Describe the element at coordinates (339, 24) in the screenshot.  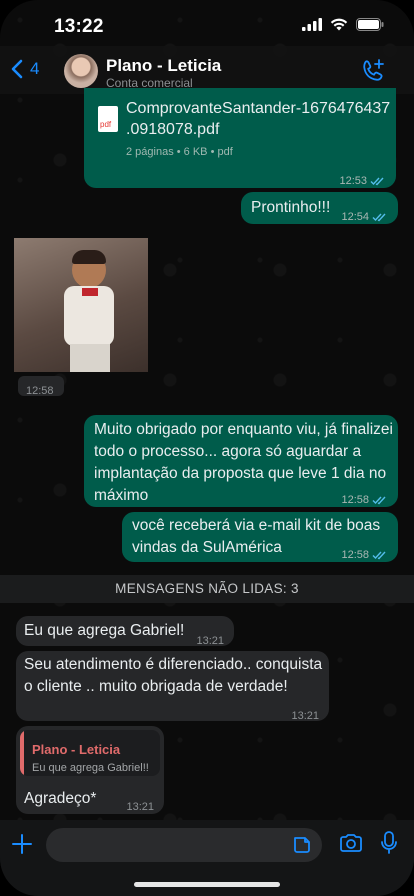
I see `wifi-icon` at that location.